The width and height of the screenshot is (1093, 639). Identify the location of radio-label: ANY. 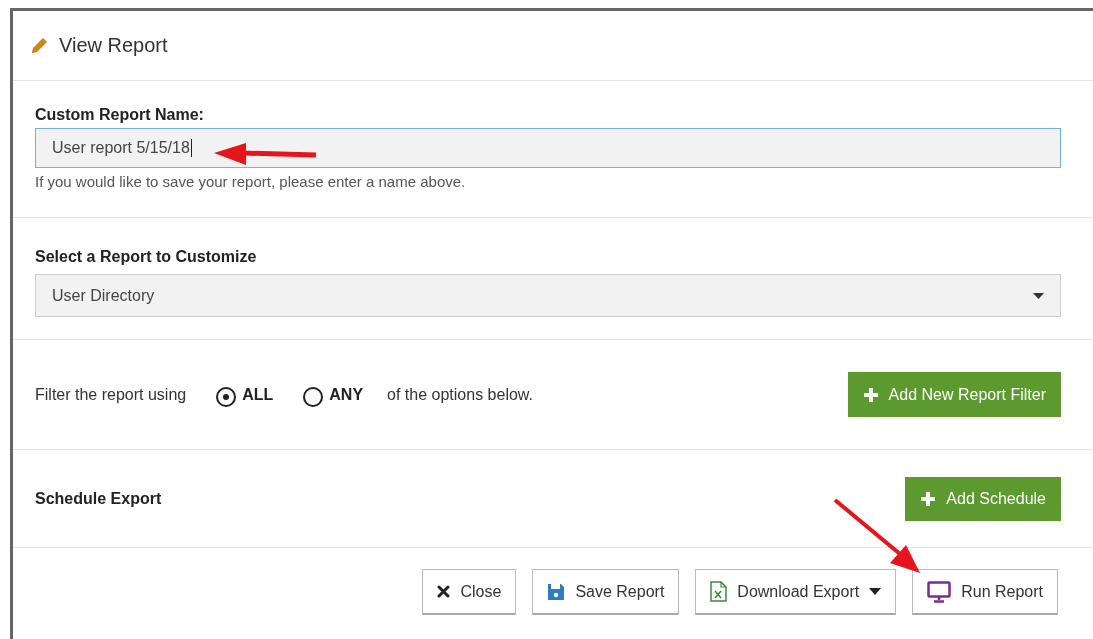
(346, 394).